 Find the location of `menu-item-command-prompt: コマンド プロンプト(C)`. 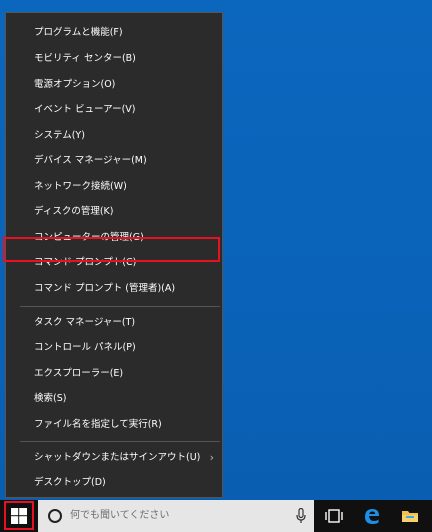

menu-item-command-prompt: コマンド プロンプト(C) is located at coordinates (114, 263).